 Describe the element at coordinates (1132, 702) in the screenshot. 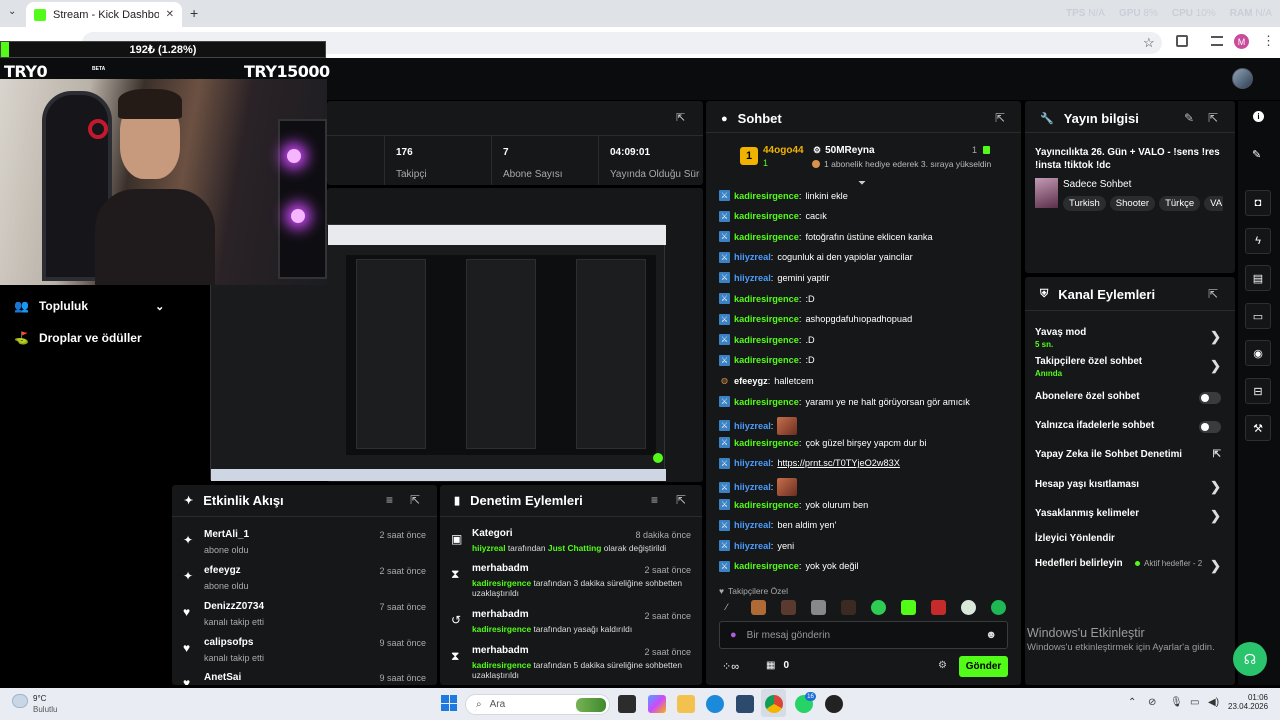

I see `chevron-up-icon: ⌃` at that location.